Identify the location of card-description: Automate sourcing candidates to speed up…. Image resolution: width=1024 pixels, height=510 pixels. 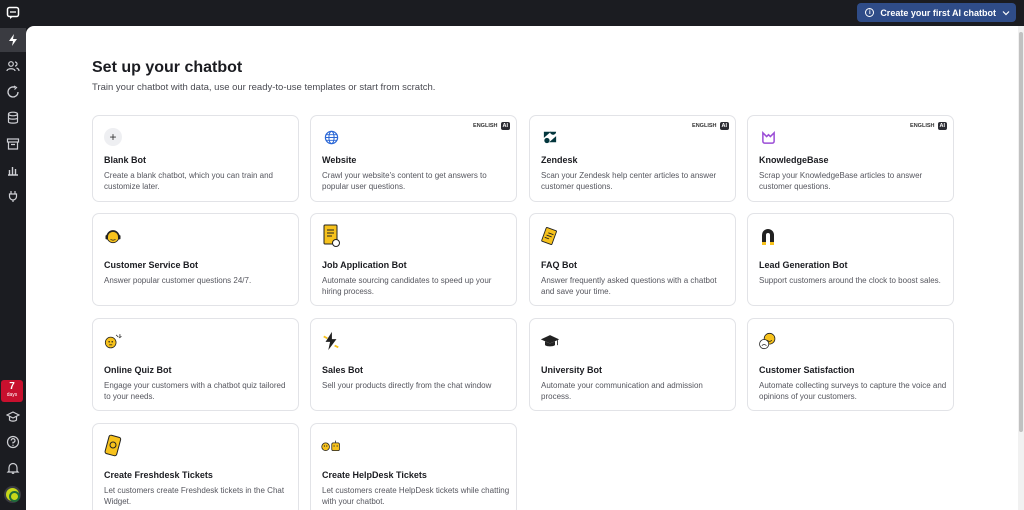
(407, 286).